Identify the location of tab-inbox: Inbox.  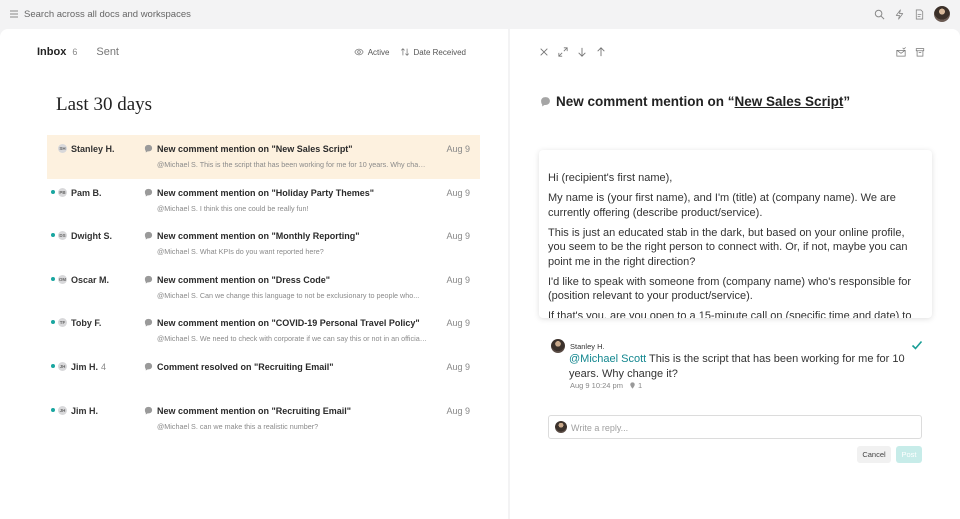
(51, 52).